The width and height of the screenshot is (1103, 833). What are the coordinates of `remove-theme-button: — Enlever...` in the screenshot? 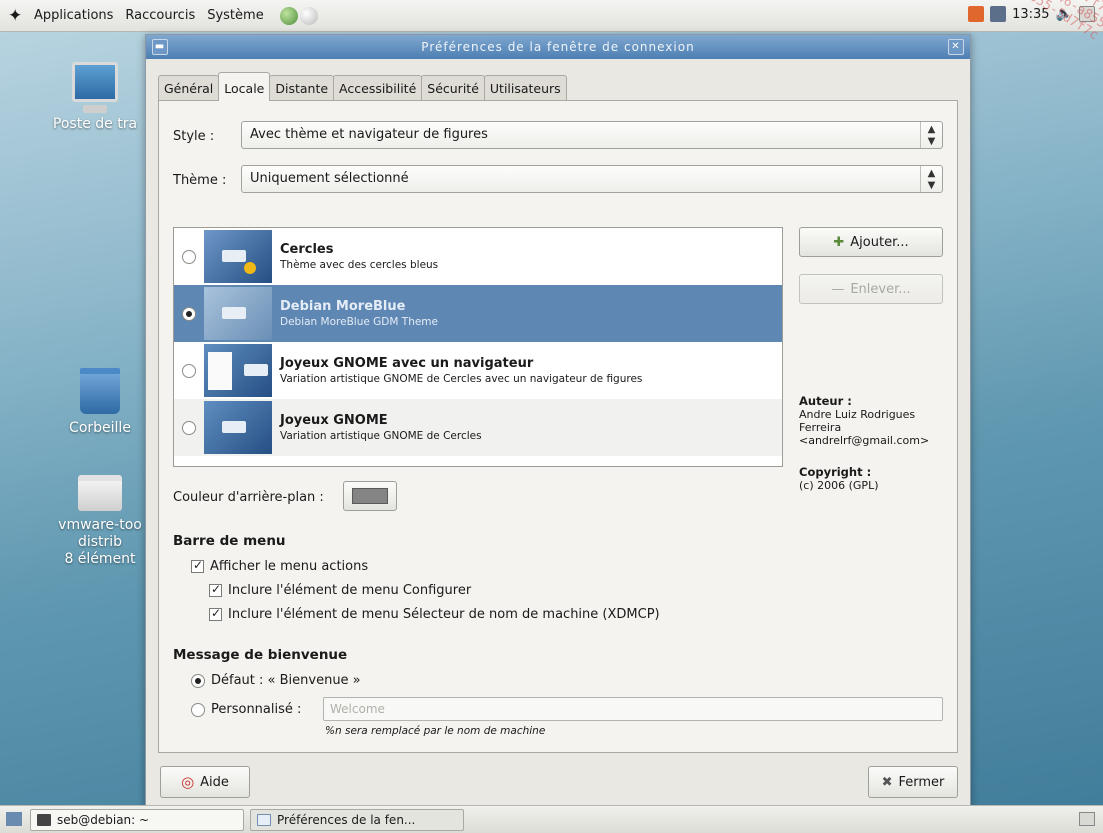 It's located at (871, 289).